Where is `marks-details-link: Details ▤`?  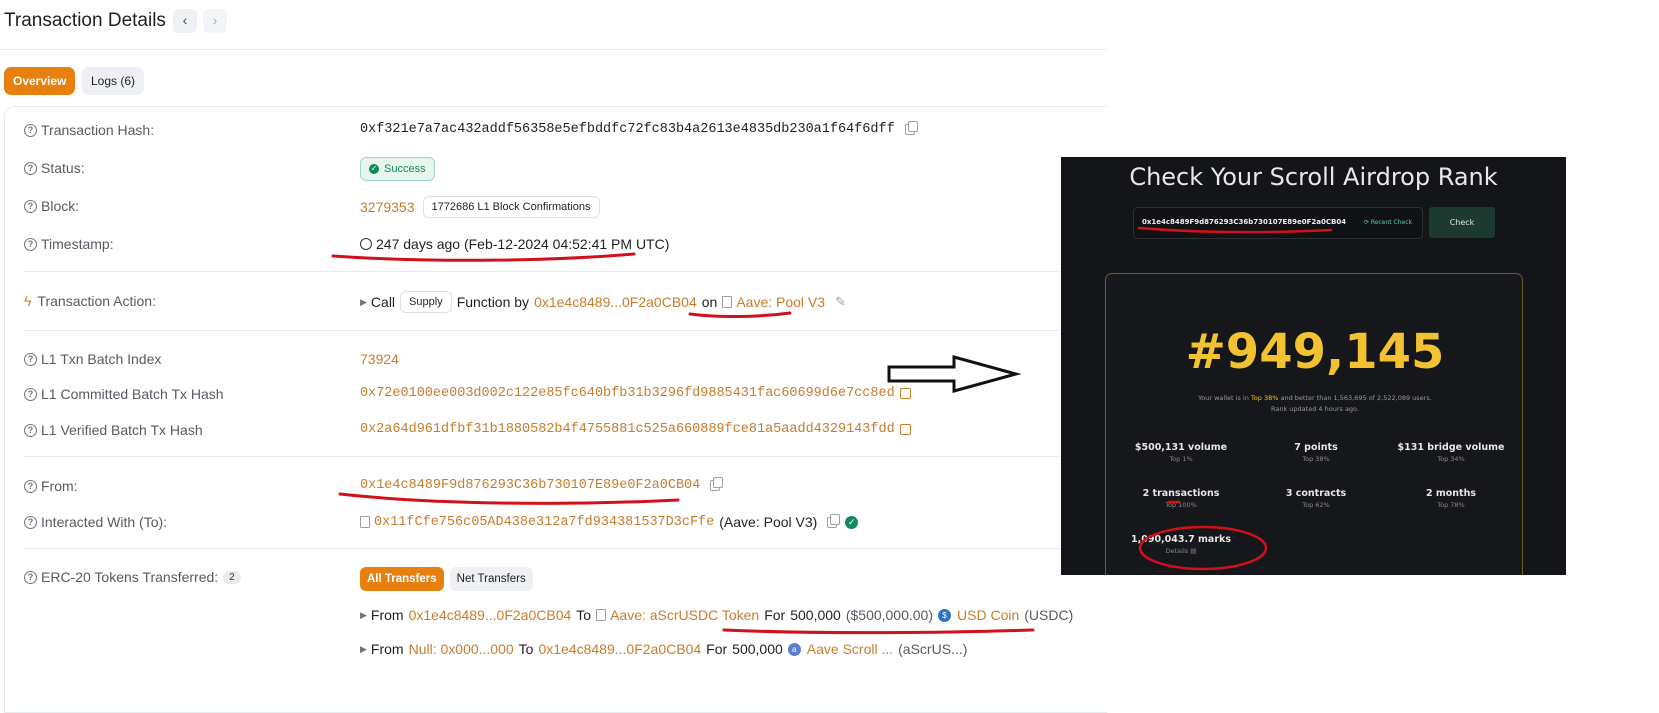 marks-details-link: Details ▤ is located at coordinates (1181, 551).